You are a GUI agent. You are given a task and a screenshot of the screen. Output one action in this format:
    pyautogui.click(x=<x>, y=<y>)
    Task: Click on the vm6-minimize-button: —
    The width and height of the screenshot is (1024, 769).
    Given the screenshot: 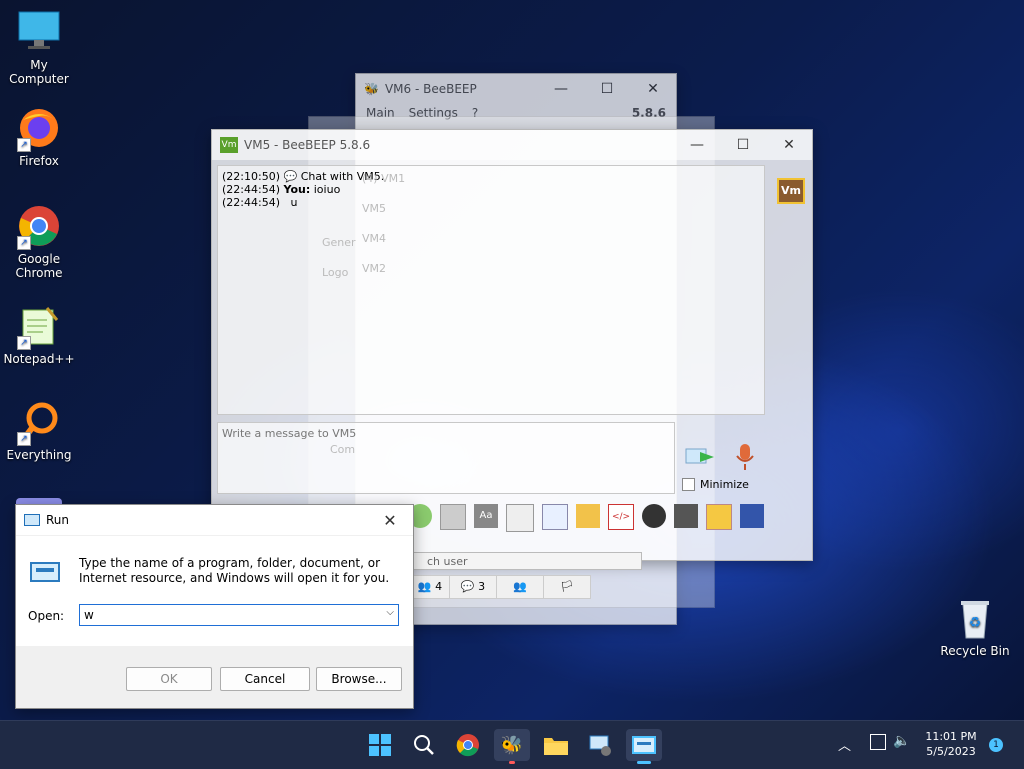 What is the action you would take?
    pyautogui.click(x=561, y=89)
    